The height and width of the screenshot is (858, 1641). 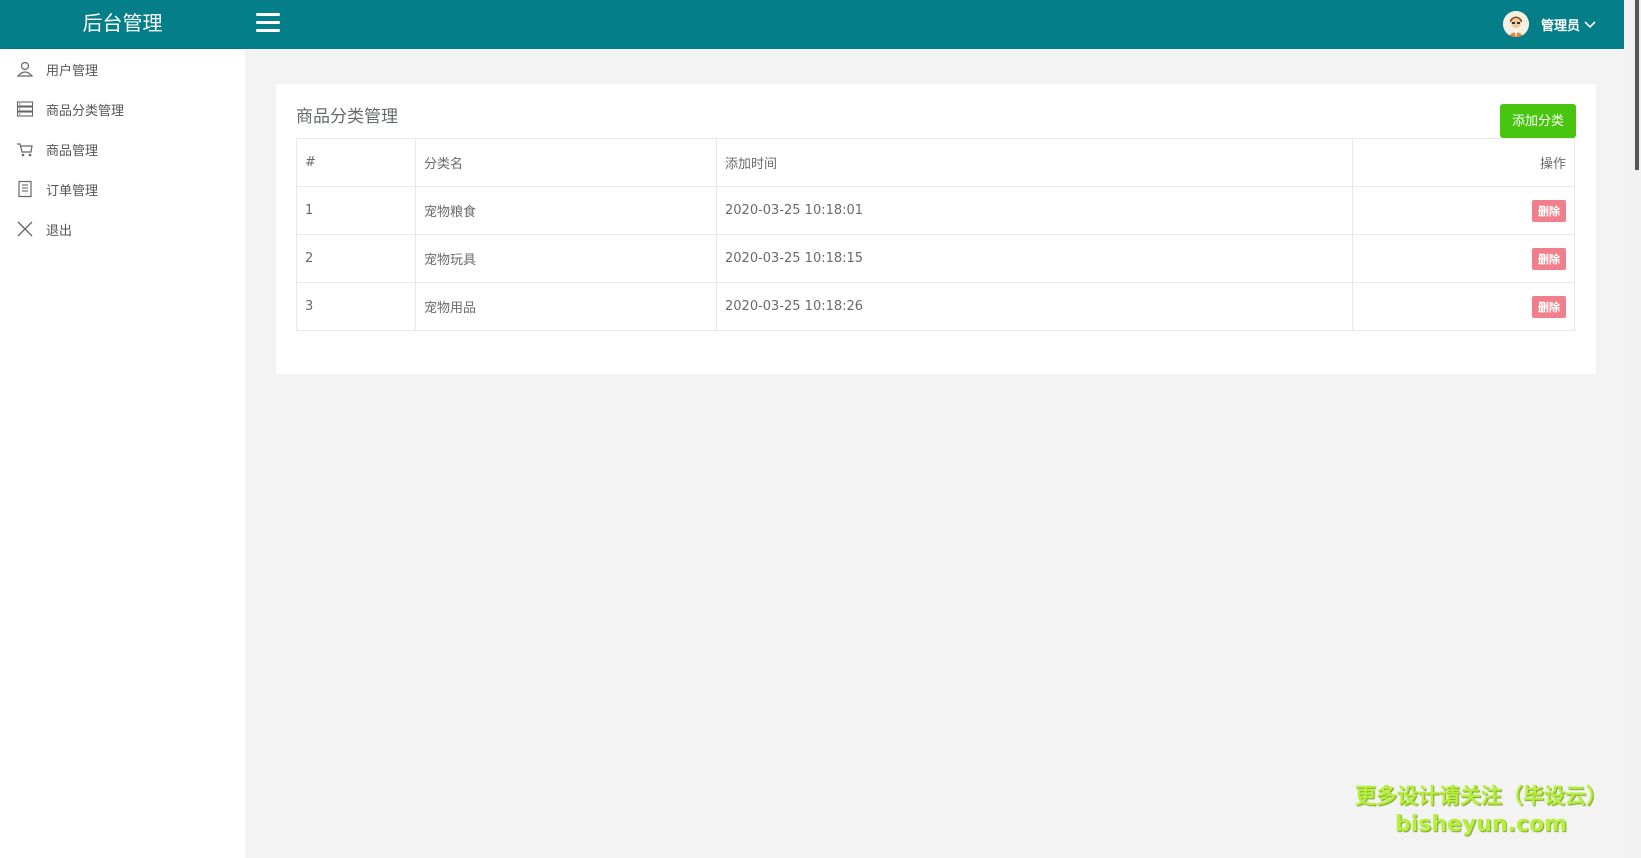 What do you see at coordinates (72, 151) in the screenshot?
I see `sidebar-item-label: 商品管理` at bounding box center [72, 151].